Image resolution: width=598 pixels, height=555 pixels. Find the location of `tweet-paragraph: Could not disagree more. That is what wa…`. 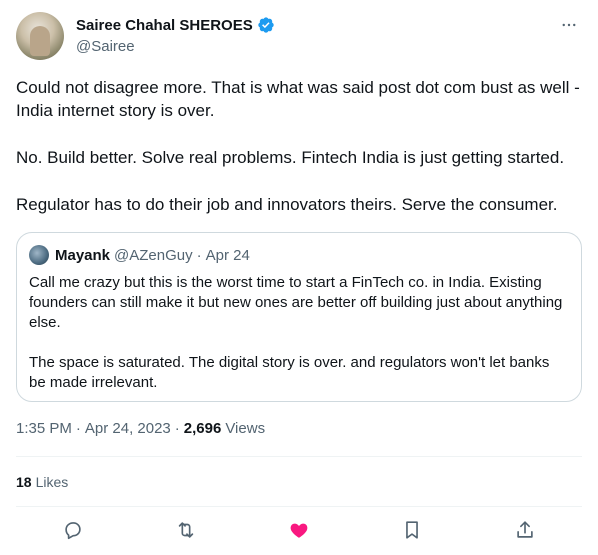

tweet-paragraph: Could not disagree more. That is what wa… is located at coordinates (298, 99).